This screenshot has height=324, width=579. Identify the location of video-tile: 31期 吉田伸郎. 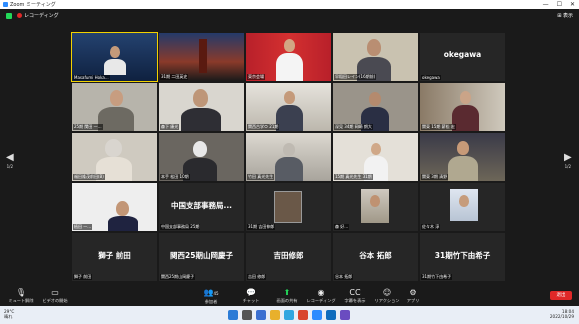
(288, 207).